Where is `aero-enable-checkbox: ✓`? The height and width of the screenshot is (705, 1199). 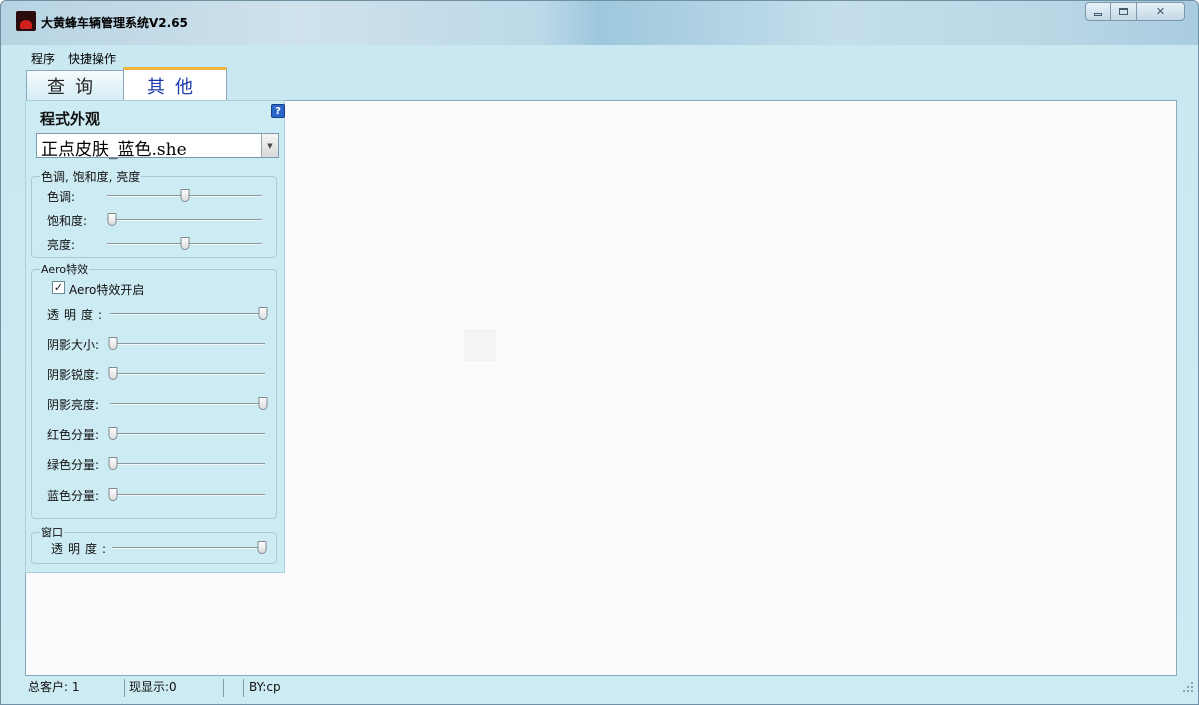 aero-enable-checkbox: ✓ is located at coordinates (58, 287).